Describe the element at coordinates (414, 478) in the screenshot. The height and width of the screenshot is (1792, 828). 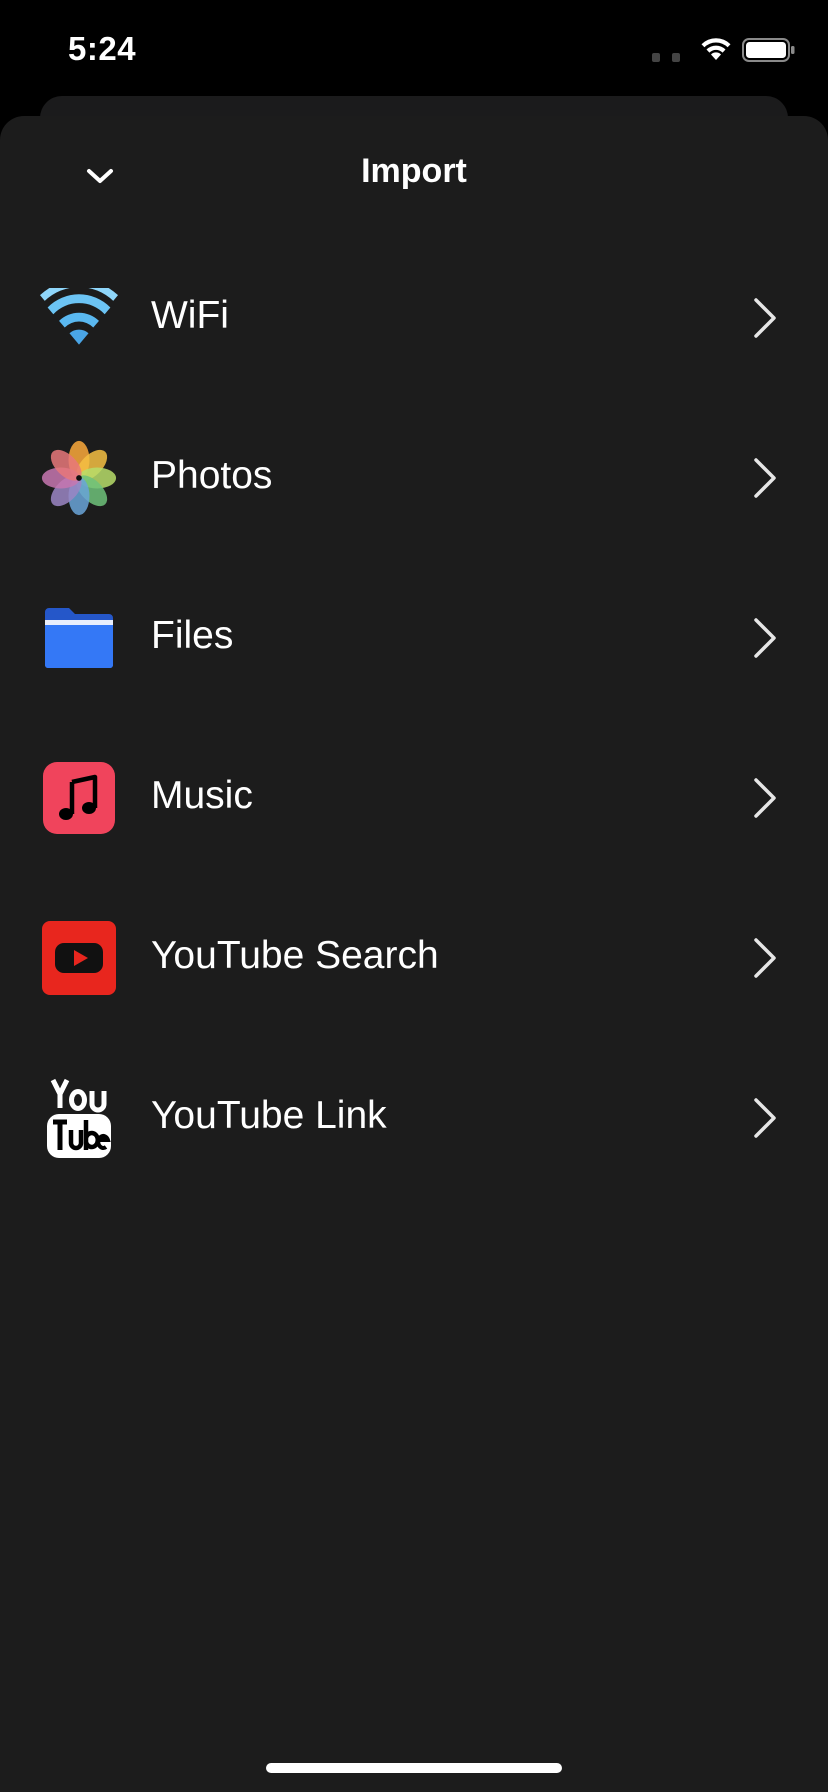
I see `list-item-photos: Photos` at that location.